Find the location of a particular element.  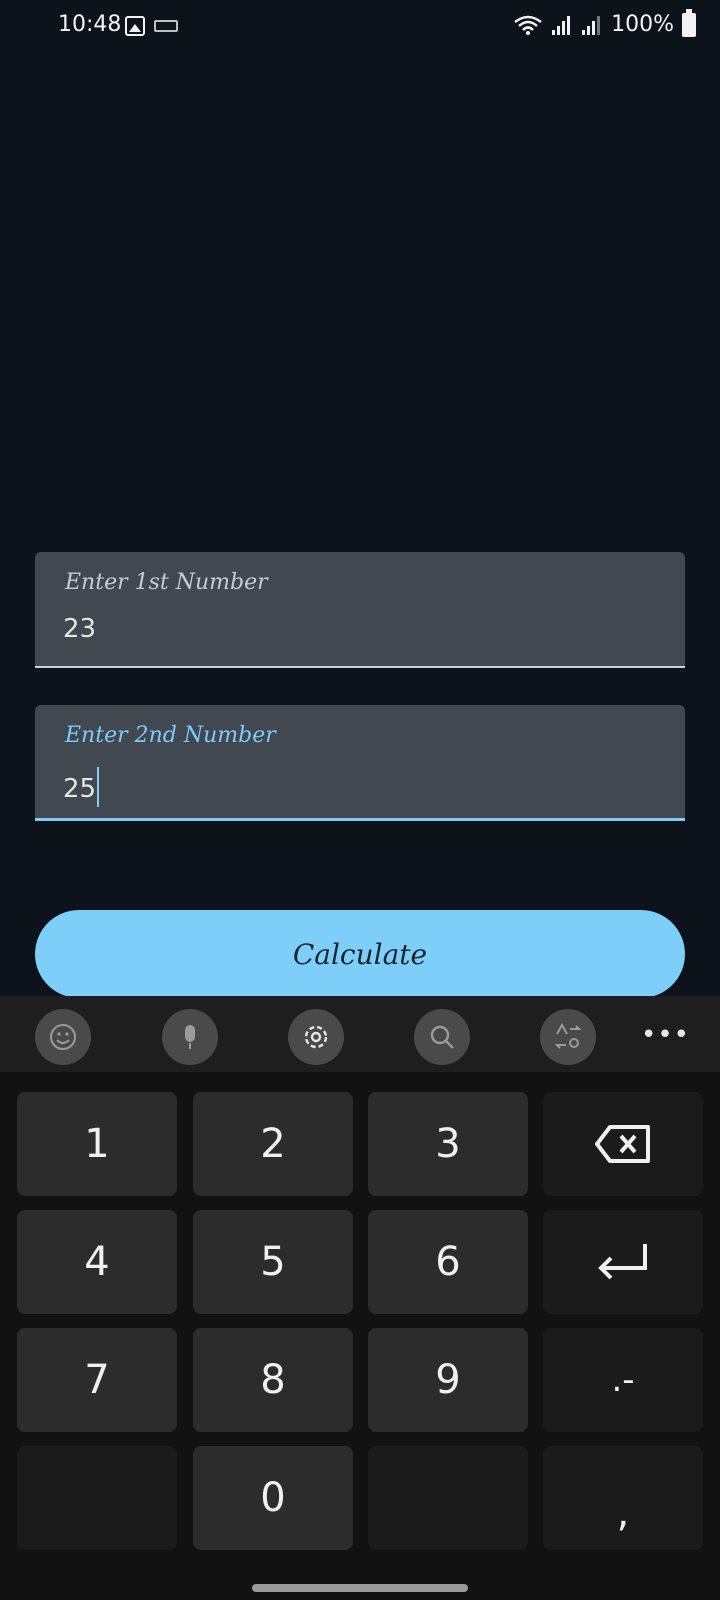

enter-icon is located at coordinates (622, 1262).